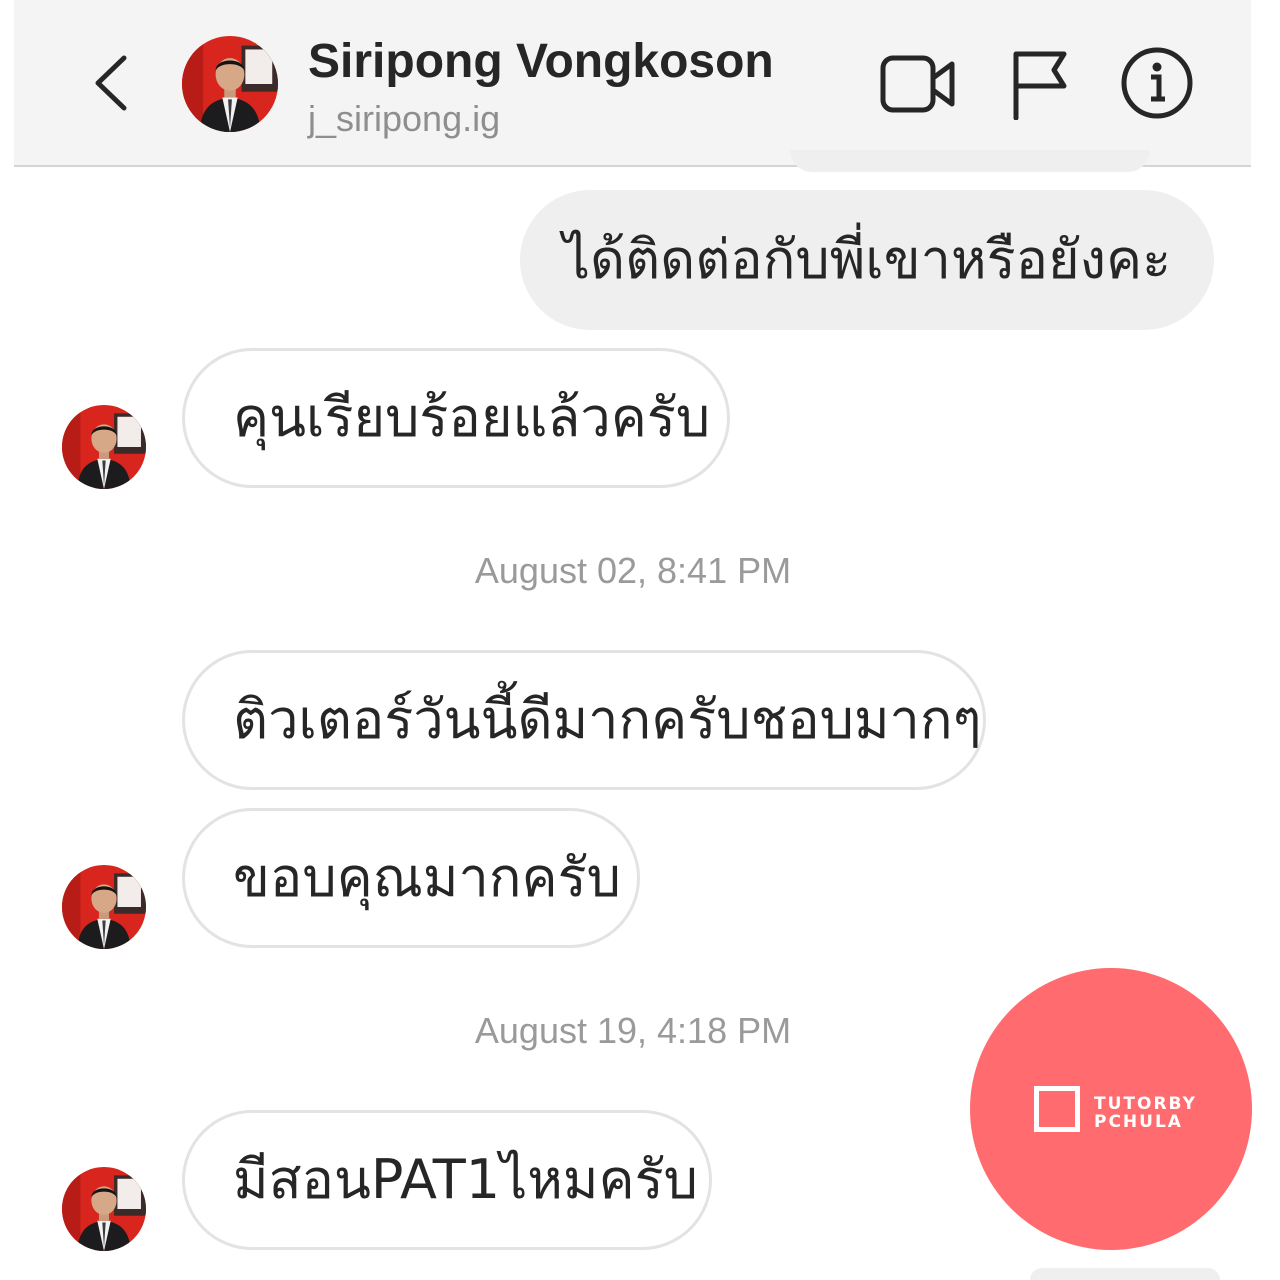 This screenshot has height=1280, width=1280. I want to click on message-bubble-incoming: ติวเตอร์วันนี้ดีมากครับชอบมากๆ, so click(584, 720).